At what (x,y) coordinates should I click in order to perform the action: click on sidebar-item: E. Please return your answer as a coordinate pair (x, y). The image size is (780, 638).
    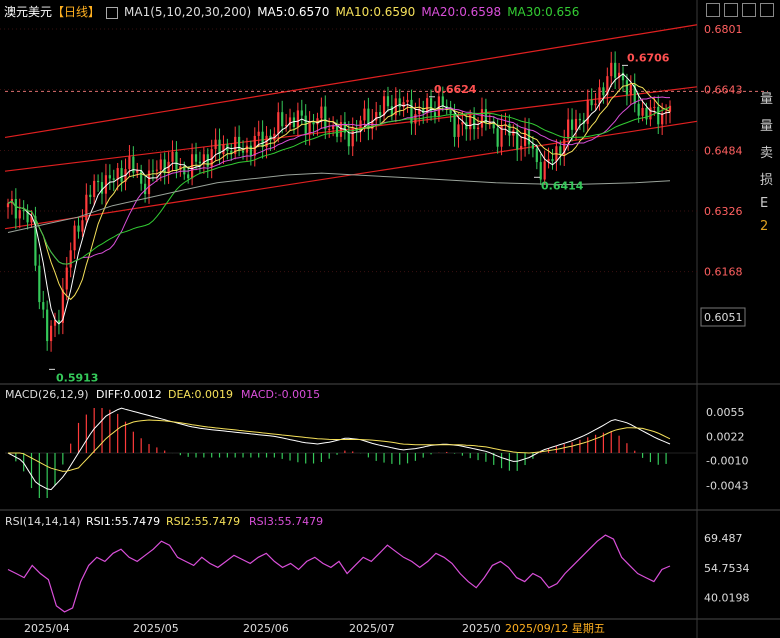
    Looking at the image, I should click on (770, 203).